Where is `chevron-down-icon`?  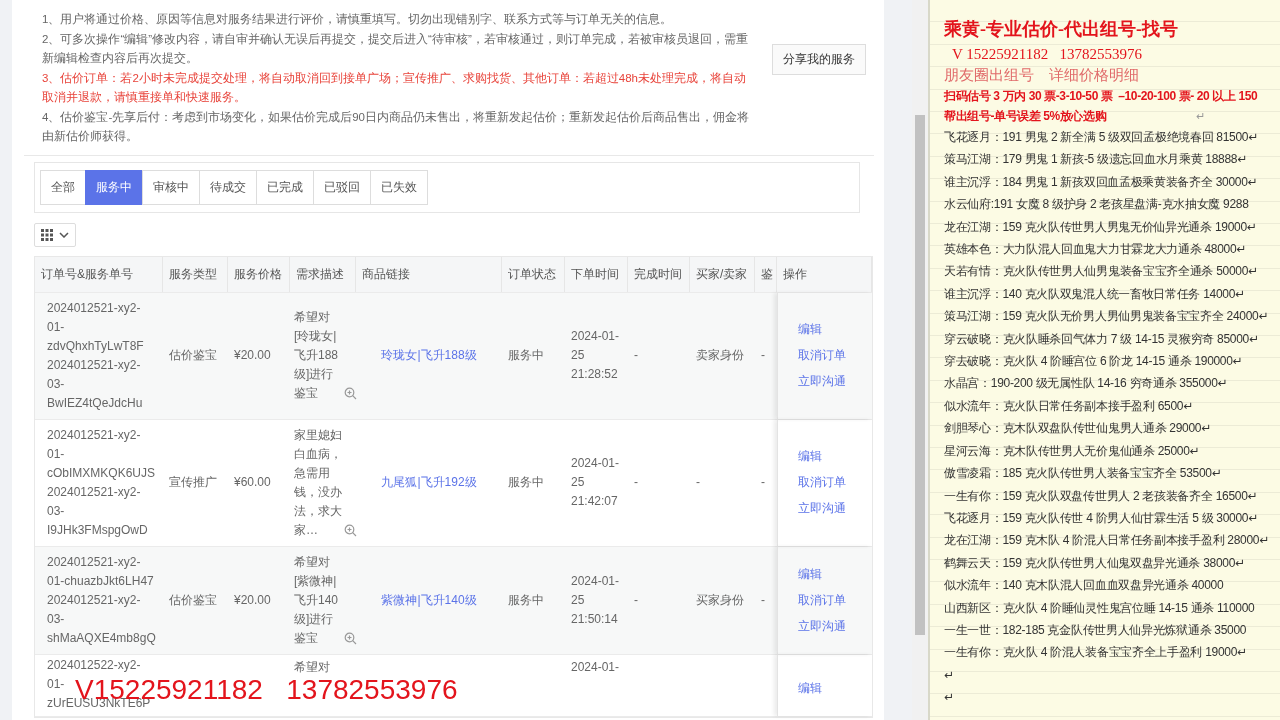 chevron-down-icon is located at coordinates (64, 234).